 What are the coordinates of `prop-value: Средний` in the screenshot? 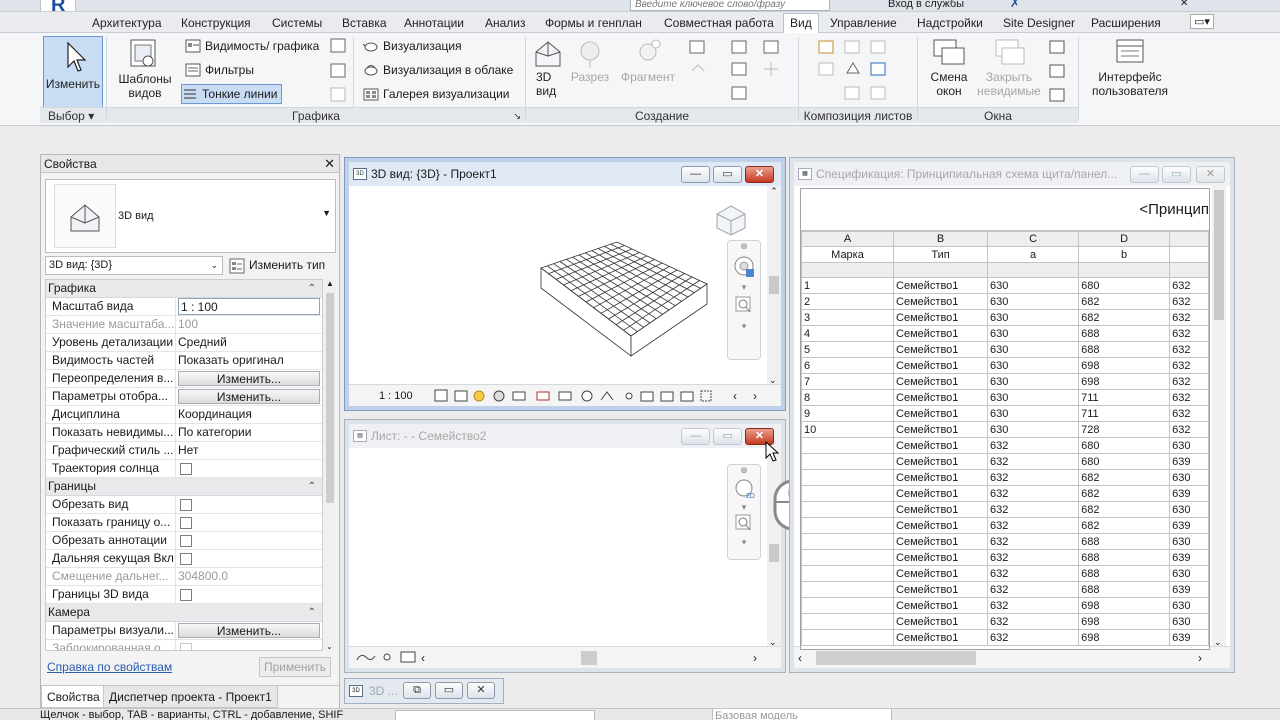 It's located at (249, 342).